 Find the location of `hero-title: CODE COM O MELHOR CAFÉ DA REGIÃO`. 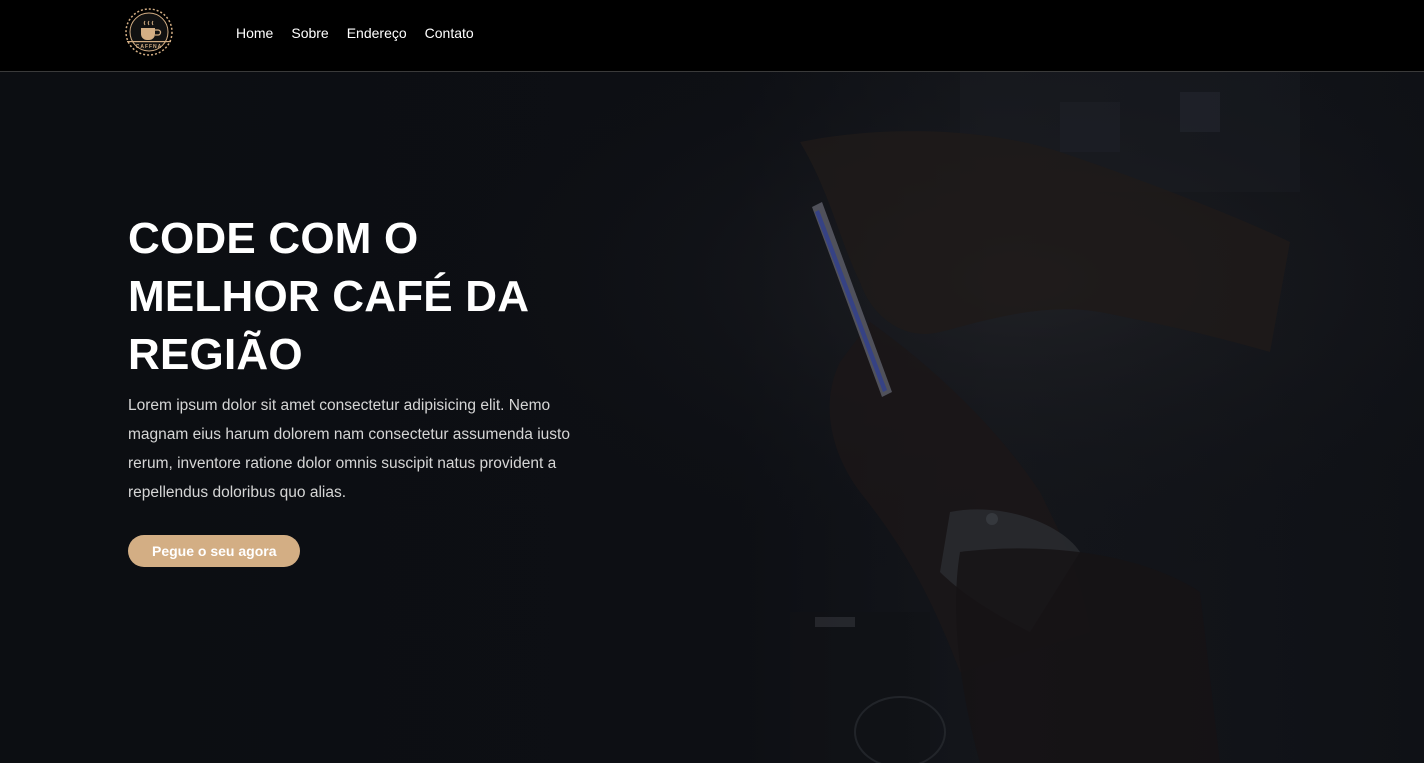

hero-title: CODE COM O MELHOR CAFÉ DA REGIÃO is located at coordinates (363, 297).